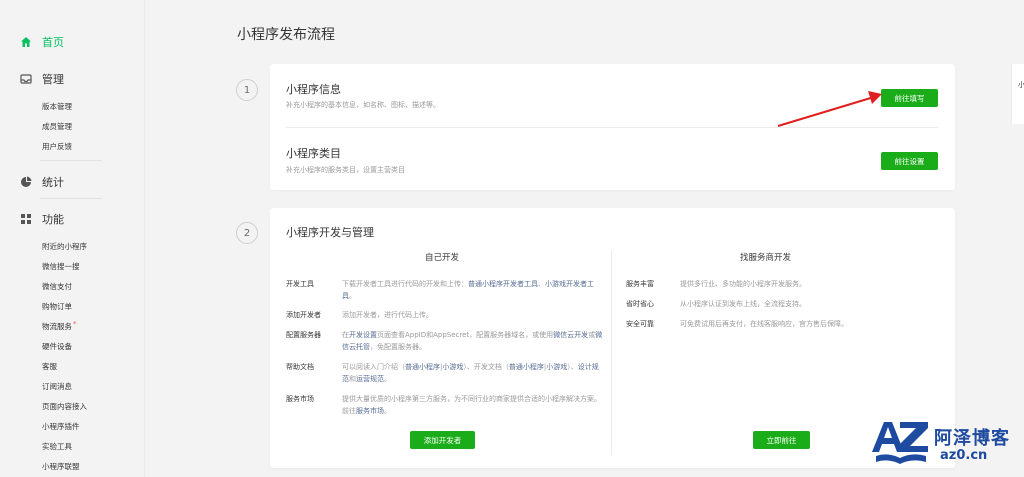 The image size is (1024, 477). What do you see at coordinates (572, 367) in the screenshot?
I see `desc-text: ）、` at bounding box center [572, 367].